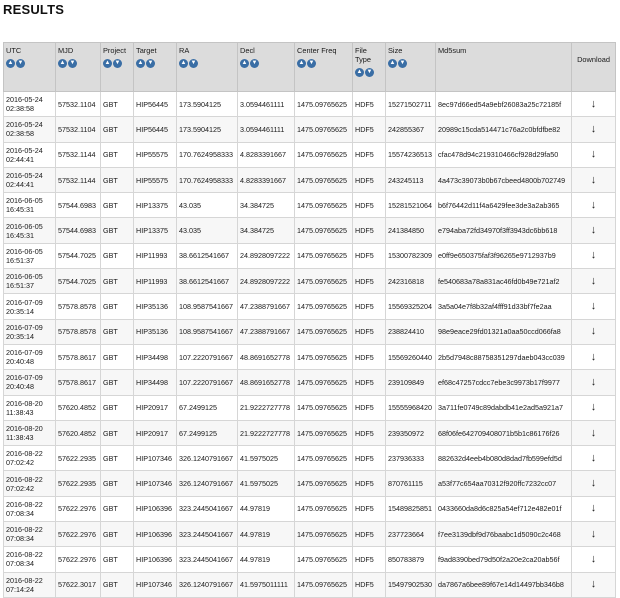  I want to click on cell-target: HIP107346, so click(155, 483).